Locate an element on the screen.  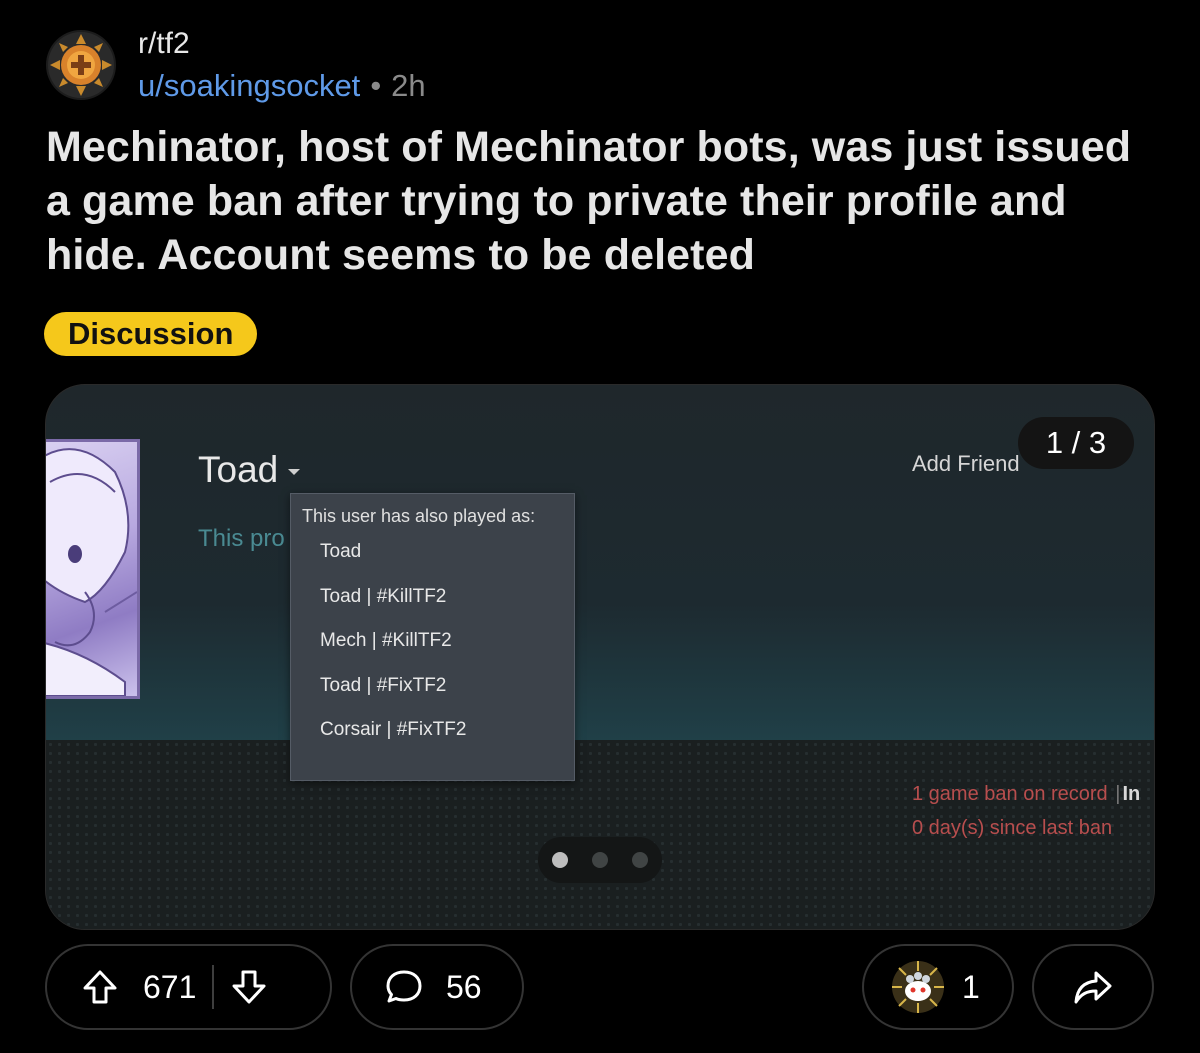
arrow-down-icon is located at coordinates (249, 987).